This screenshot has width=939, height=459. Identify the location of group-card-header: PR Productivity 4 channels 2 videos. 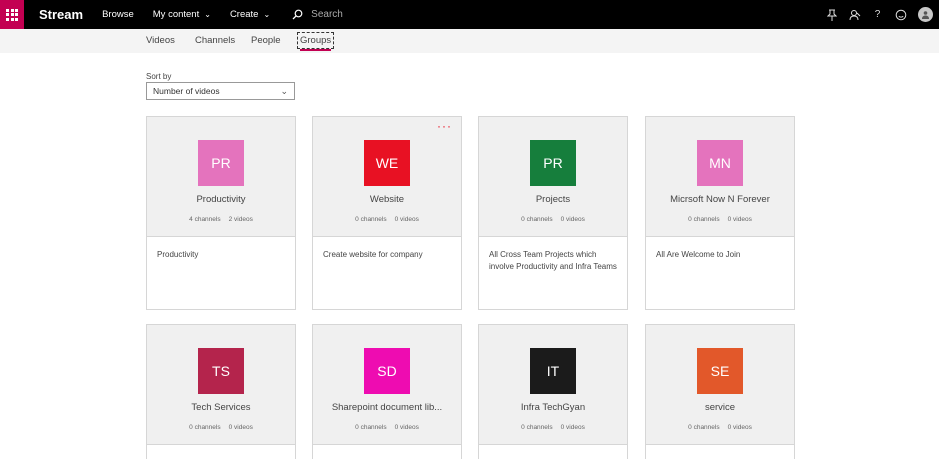
(221, 177).